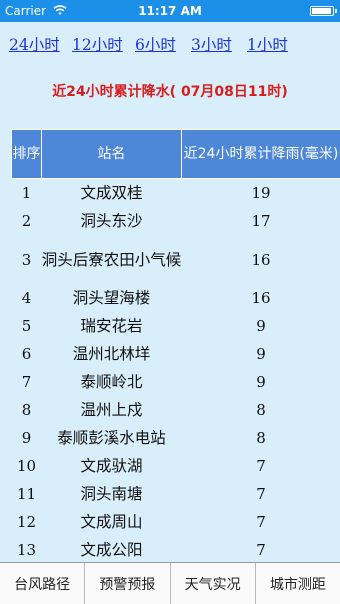 The height and width of the screenshot is (604, 340). I want to click on table-row: 6温州北林垟9, so click(176, 354).